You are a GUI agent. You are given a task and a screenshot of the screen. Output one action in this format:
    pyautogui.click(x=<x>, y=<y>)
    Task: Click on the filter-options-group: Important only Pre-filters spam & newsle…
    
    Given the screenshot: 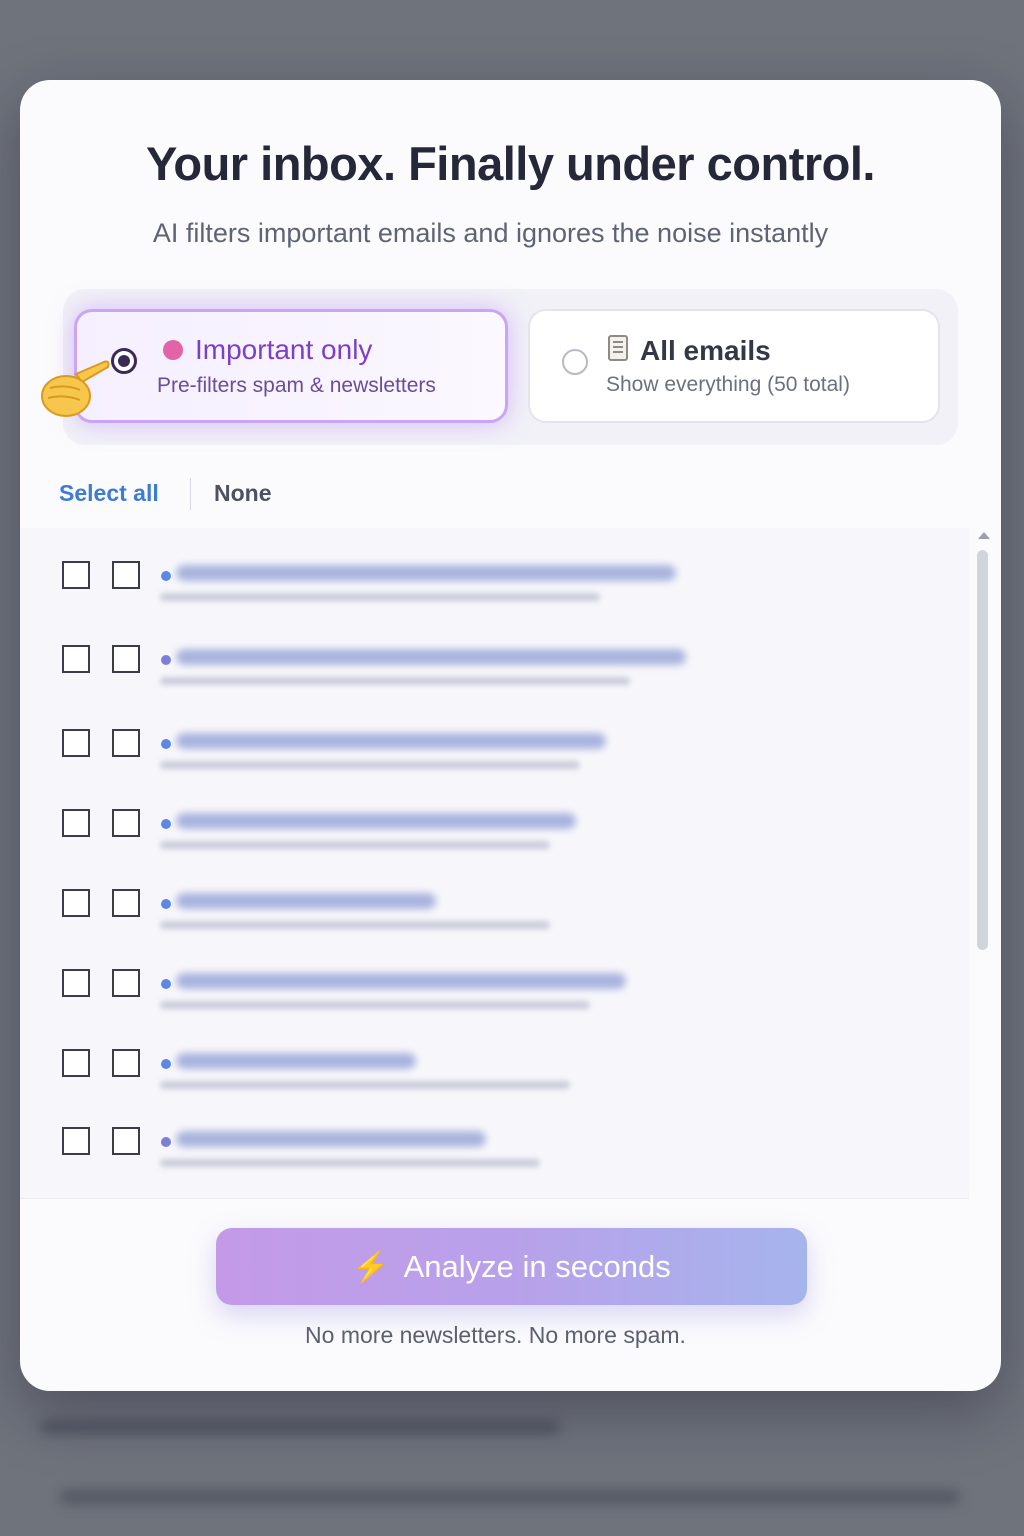 What is the action you would take?
    pyautogui.click(x=510, y=367)
    